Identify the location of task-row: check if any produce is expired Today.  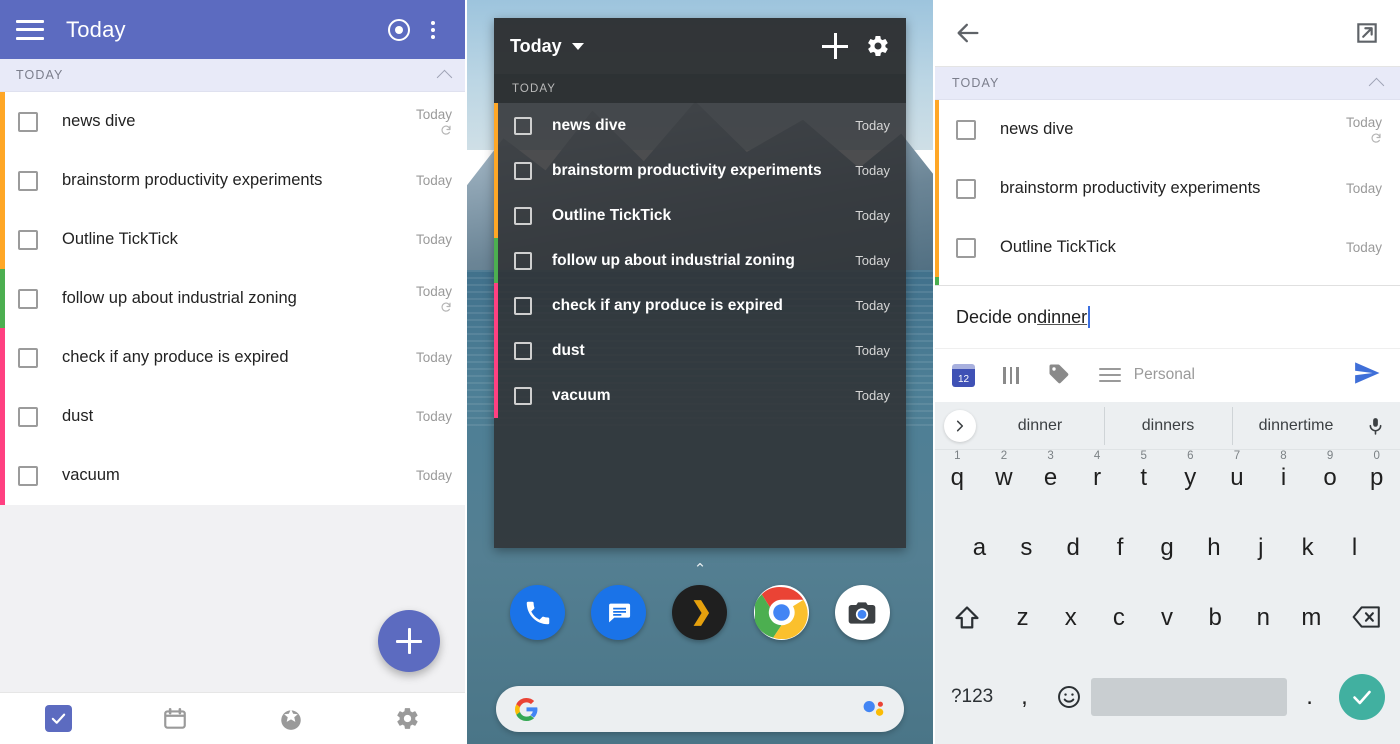
(233, 357).